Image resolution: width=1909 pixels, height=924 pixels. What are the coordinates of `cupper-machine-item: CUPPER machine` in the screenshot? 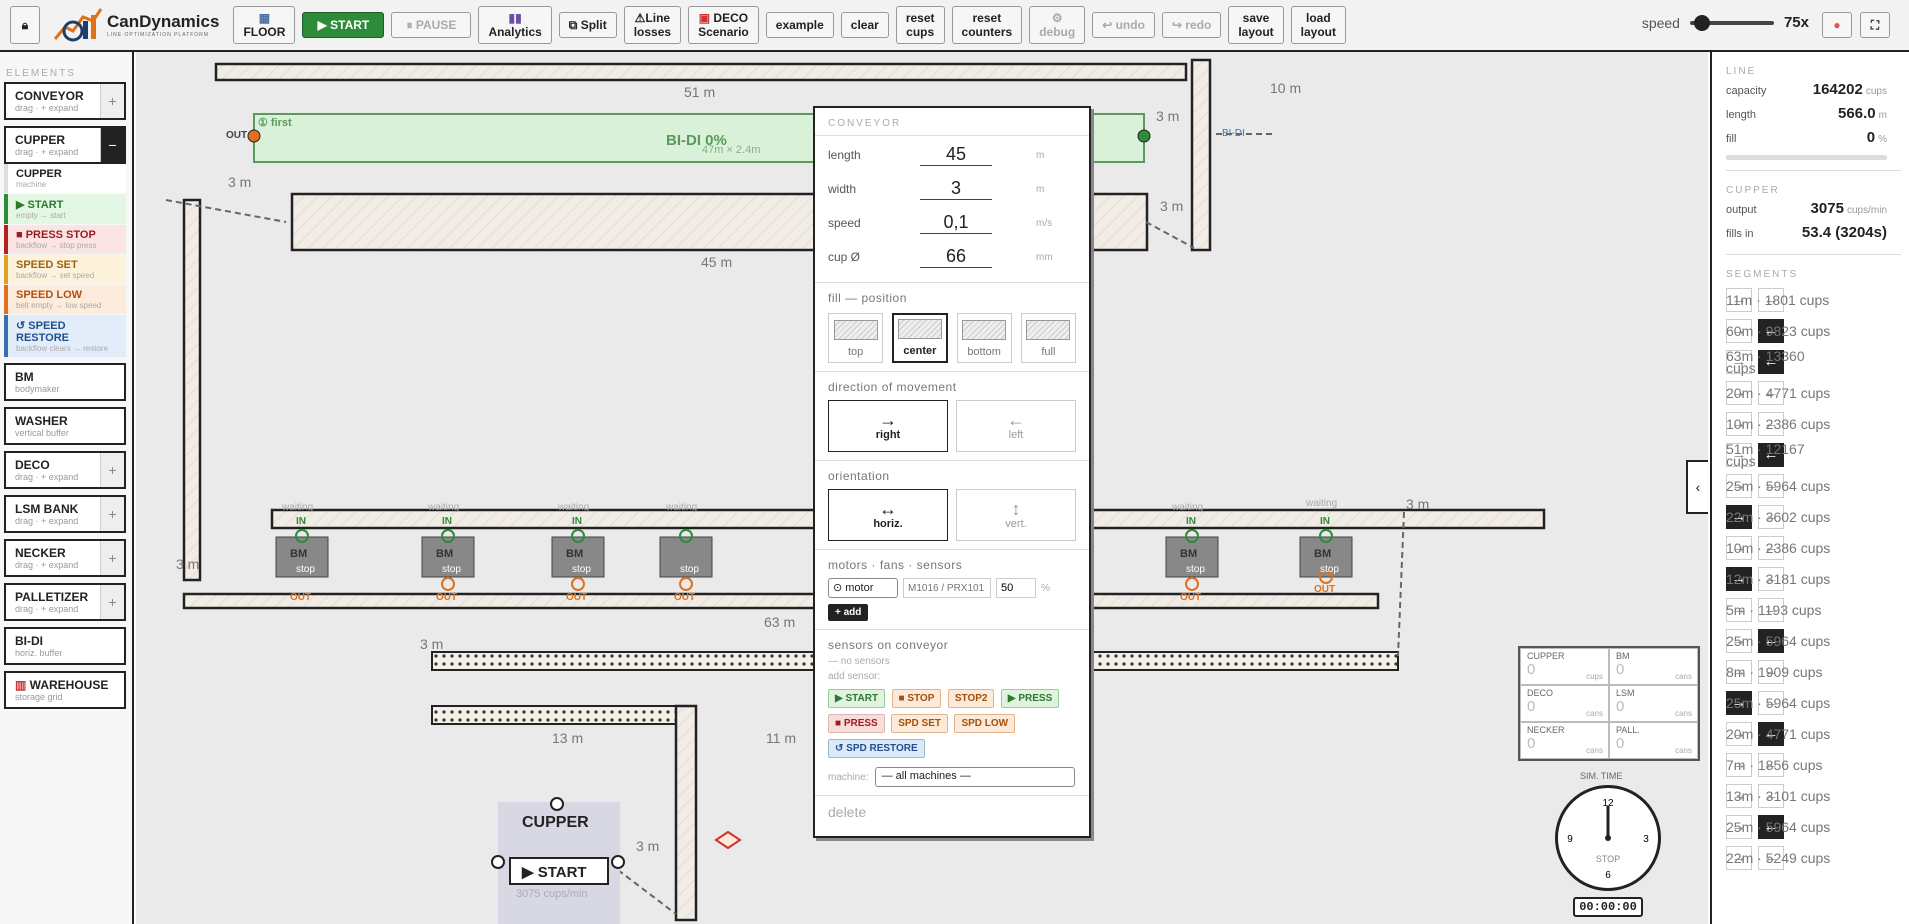 It's located at (65, 178).